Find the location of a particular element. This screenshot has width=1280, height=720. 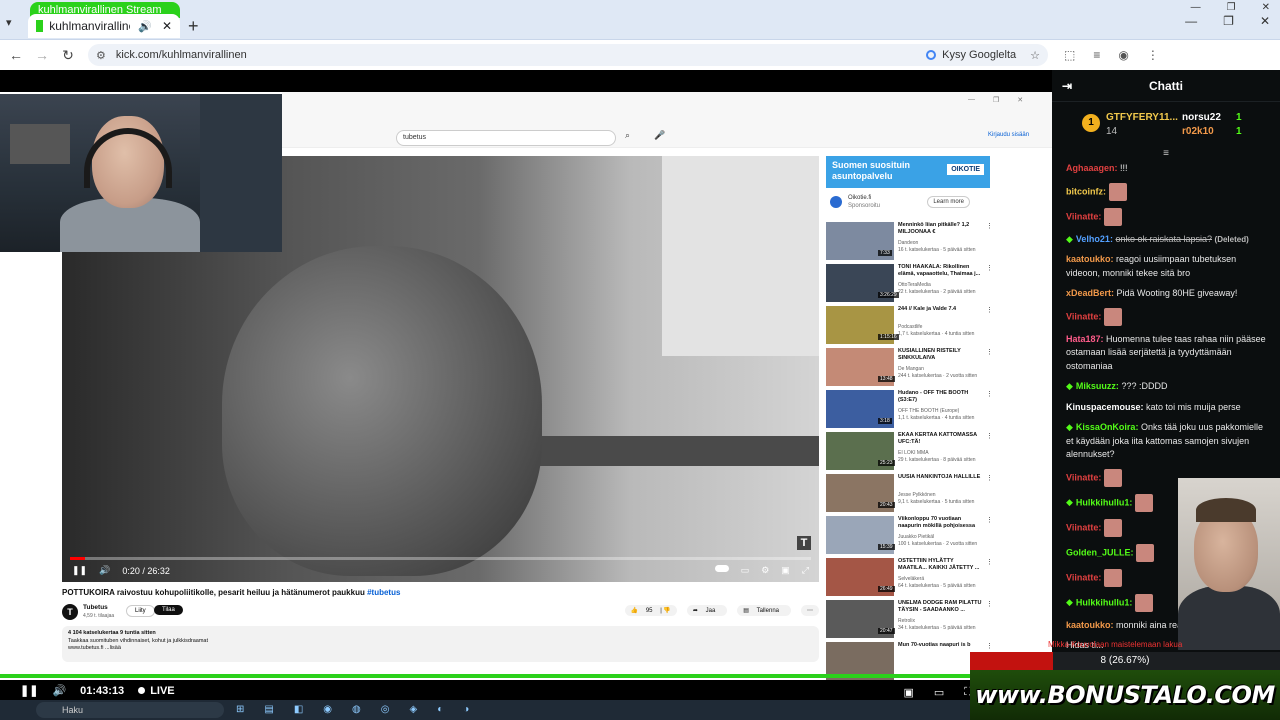

back-icon: ← is located at coordinates (16, 55).